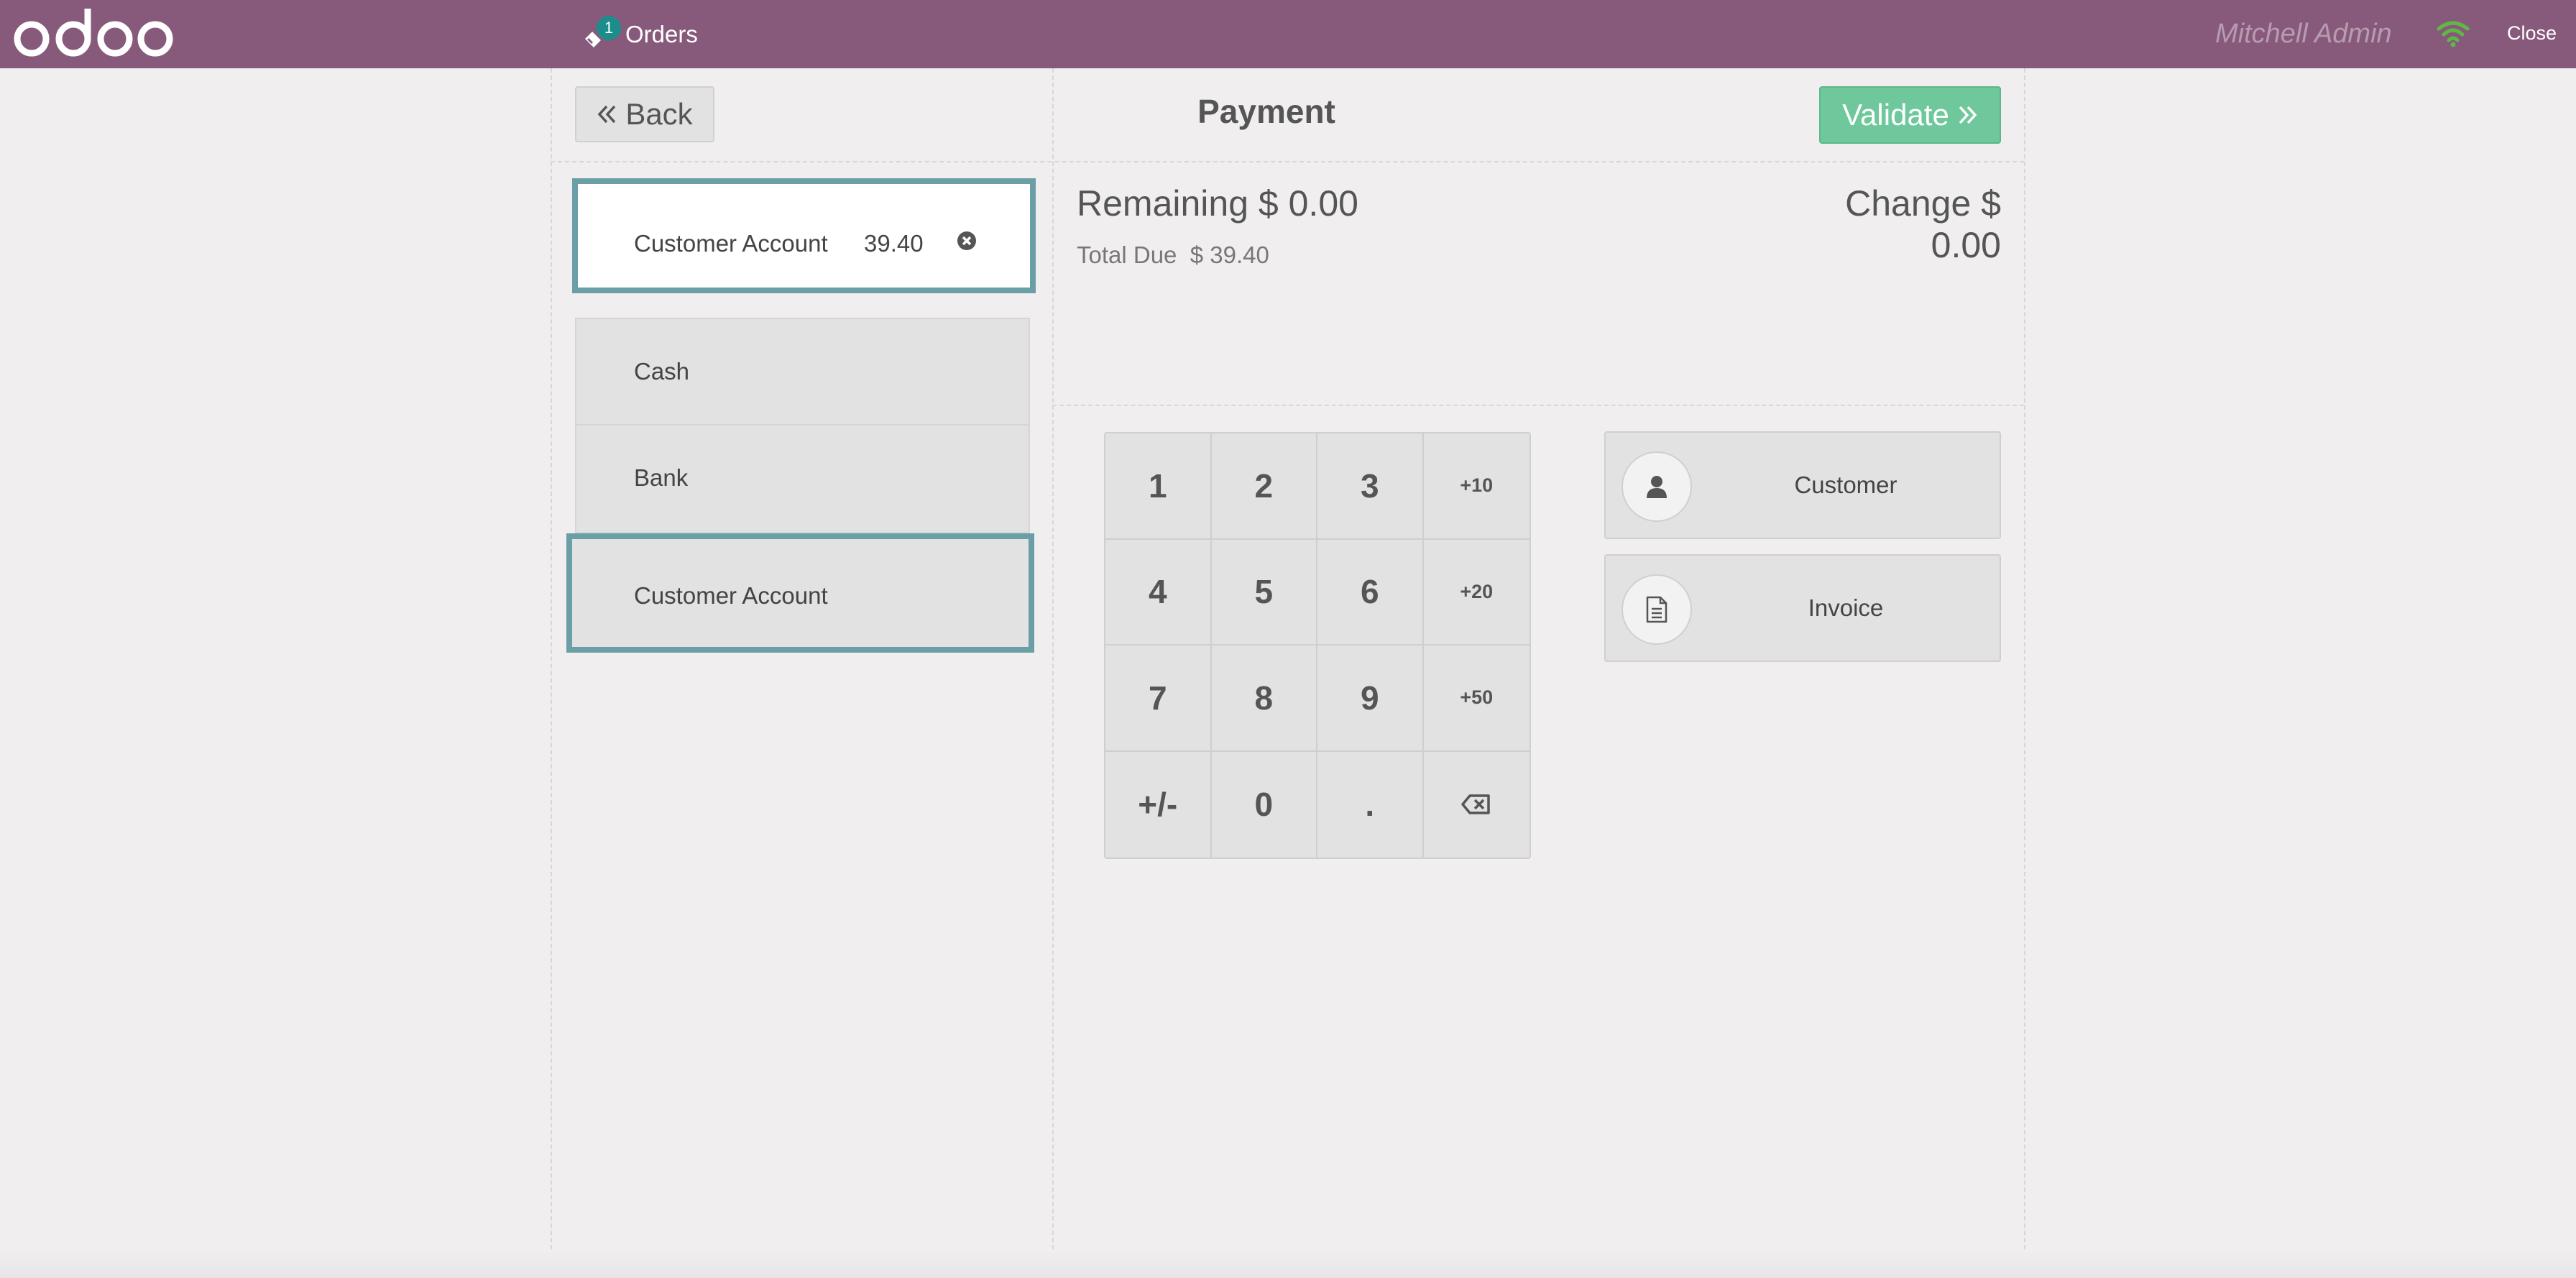 This screenshot has height=1278, width=2576. What do you see at coordinates (1846, 485) in the screenshot?
I see `customer-label: Customer` at bounding box center [1846, 485].